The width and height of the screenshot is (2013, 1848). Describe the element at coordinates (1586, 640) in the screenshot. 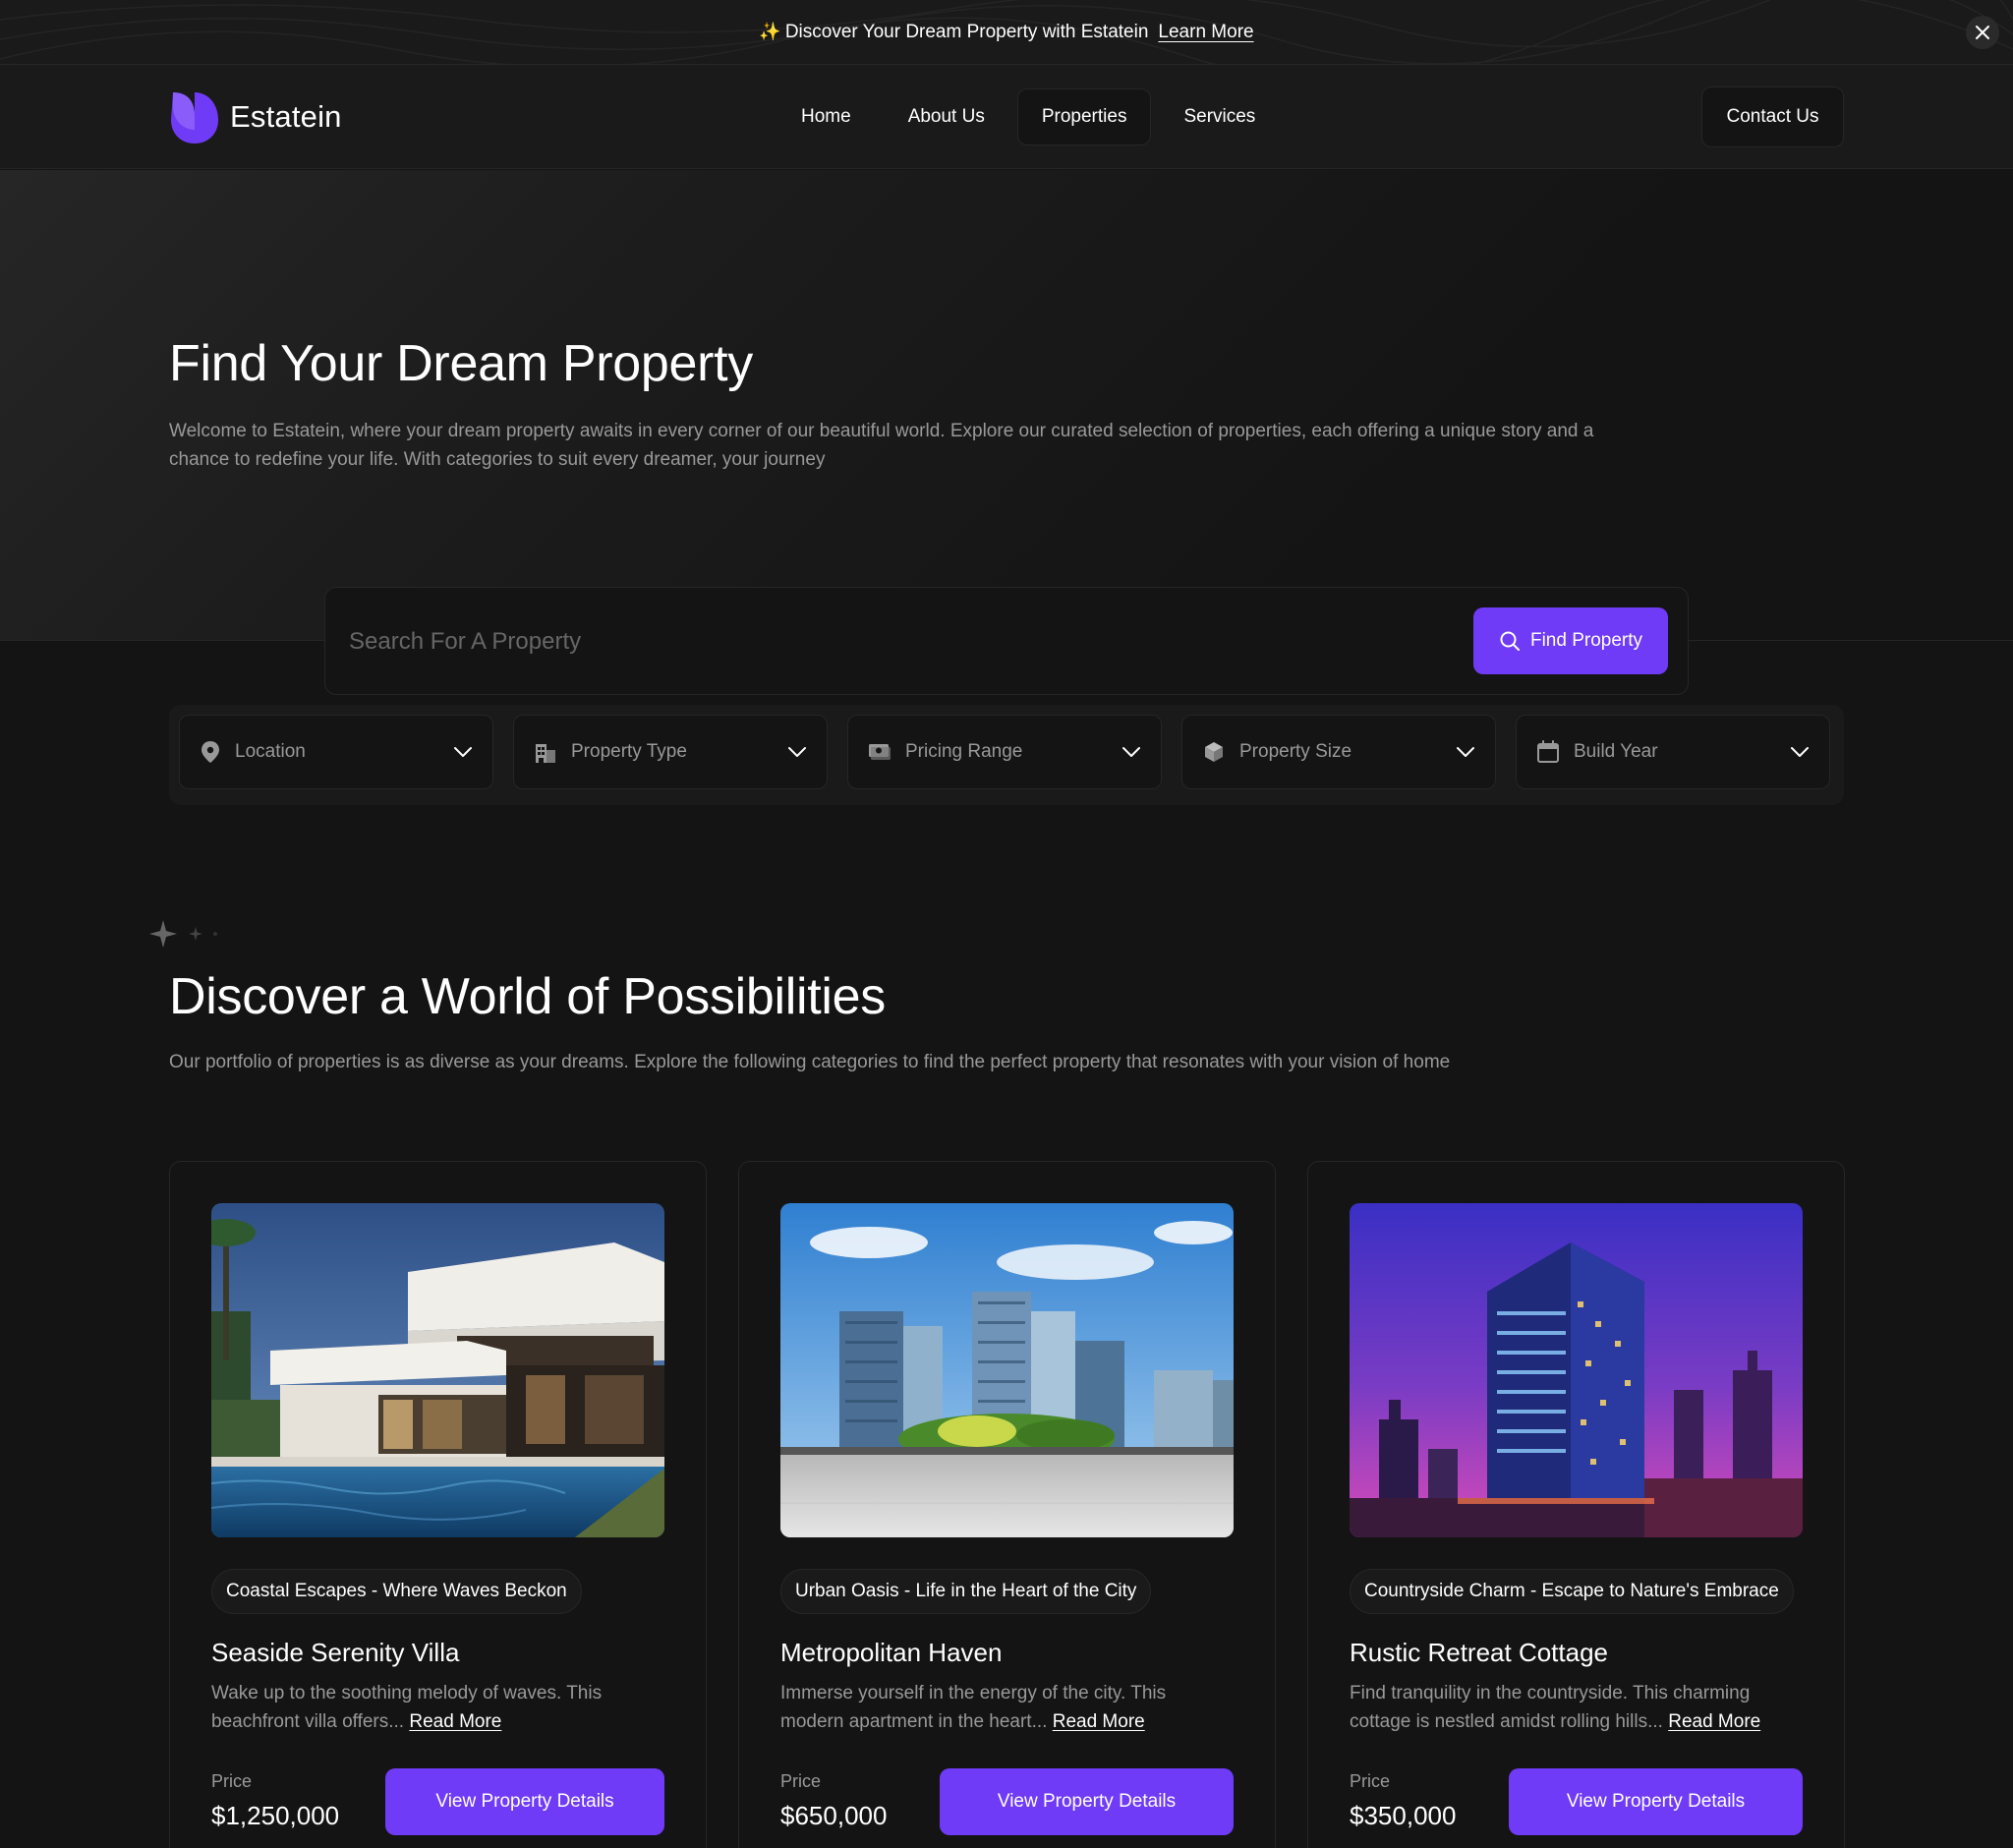

I see `find-property-label: Find Property` at that location.